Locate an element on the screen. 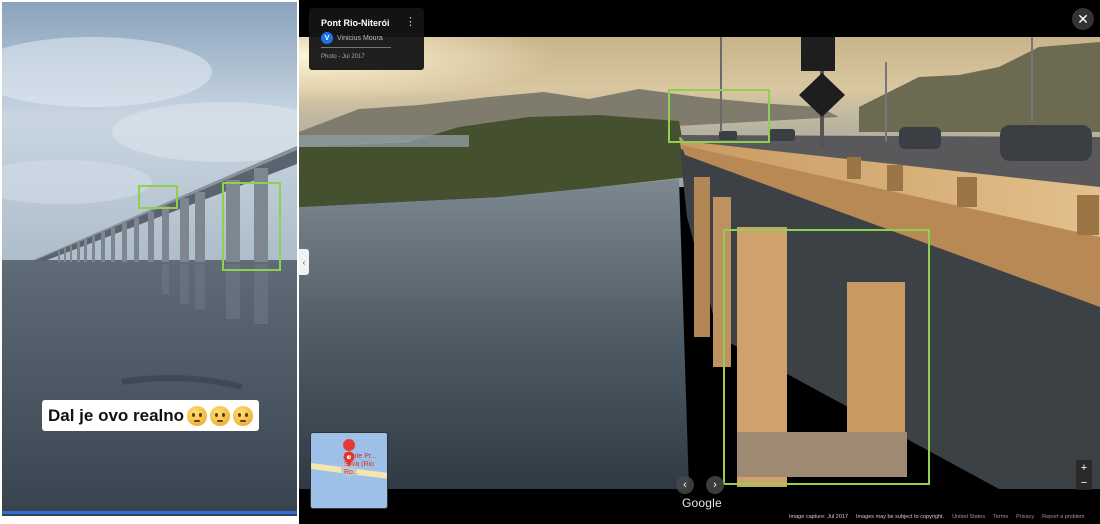 Image resolution: width=1100 pixels, height=524 pixels. author-name: Vinicius Moura is located at coordinates (360, 38).